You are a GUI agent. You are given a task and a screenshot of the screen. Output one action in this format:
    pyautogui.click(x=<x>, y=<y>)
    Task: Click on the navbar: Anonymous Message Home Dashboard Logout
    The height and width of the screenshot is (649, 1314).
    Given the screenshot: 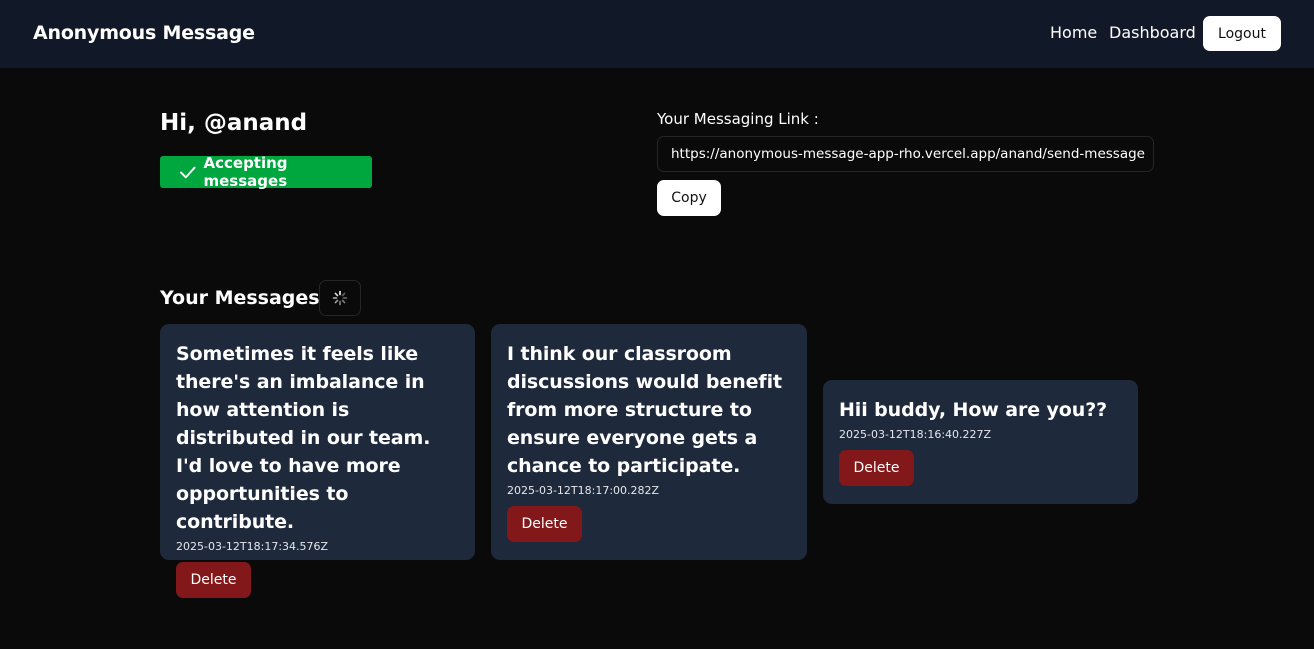 What is the action you would take?
    pyautogui.click(x=657, y=34)
    